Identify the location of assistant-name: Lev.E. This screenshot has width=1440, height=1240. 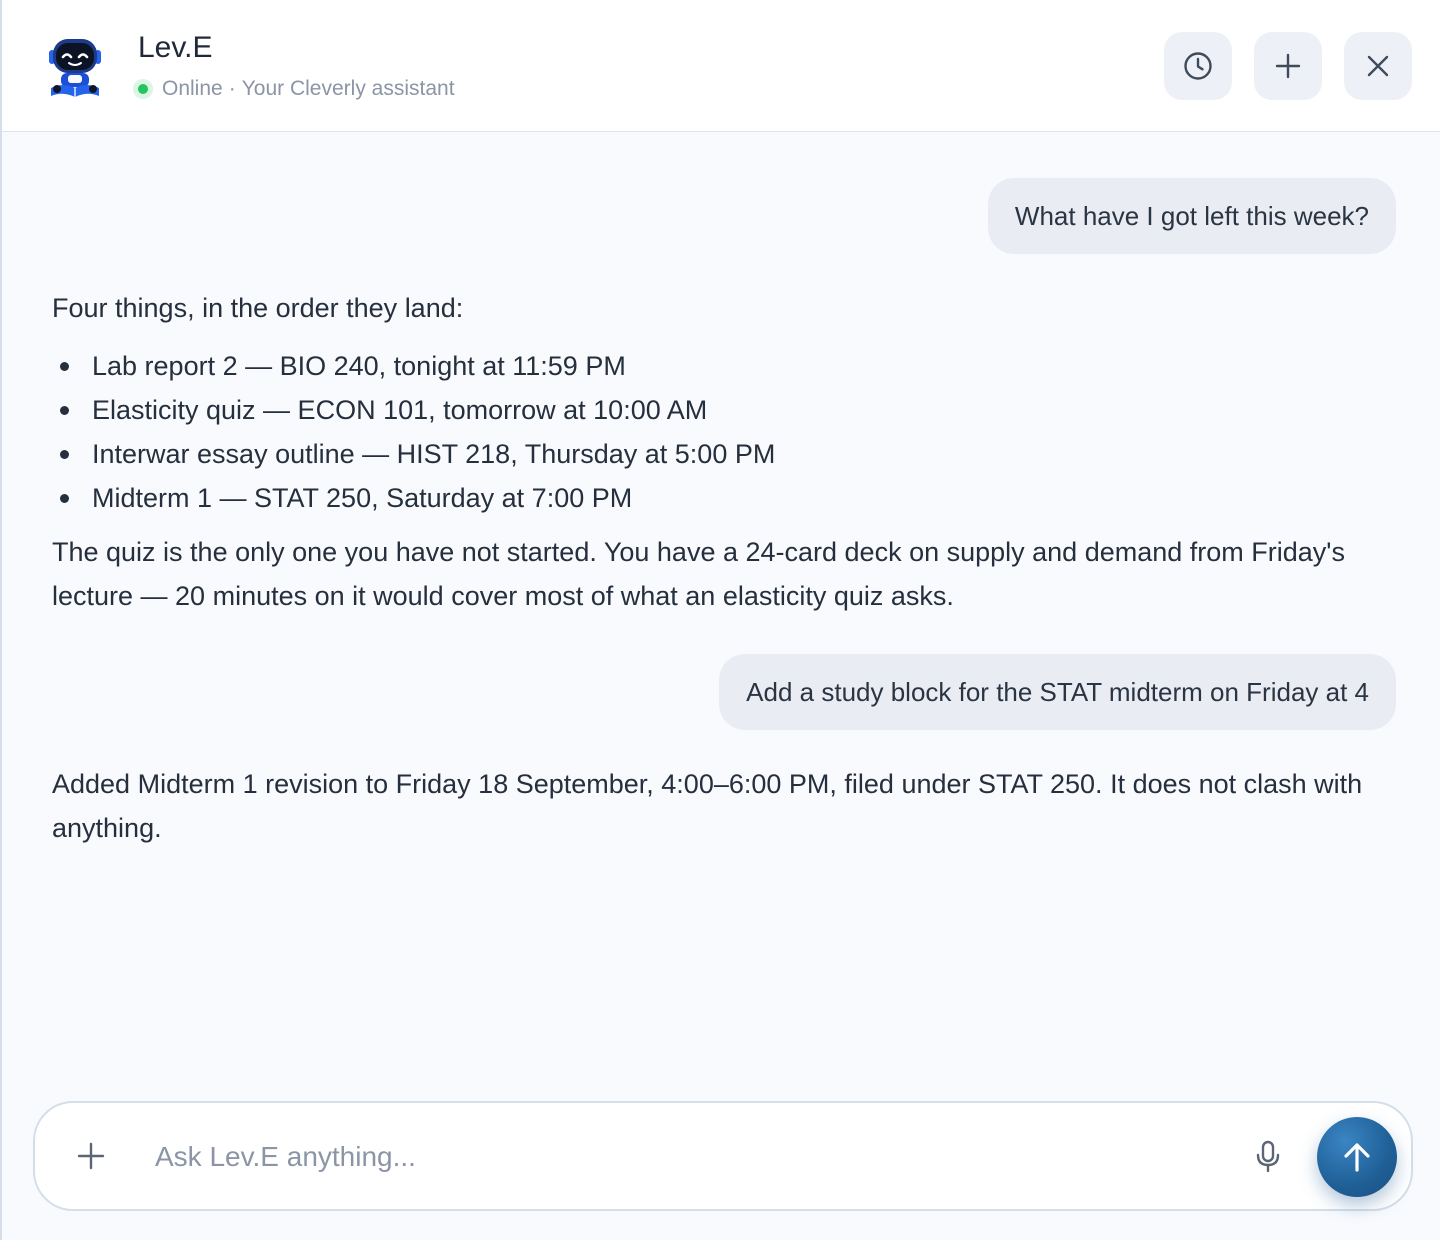
(175, 47).